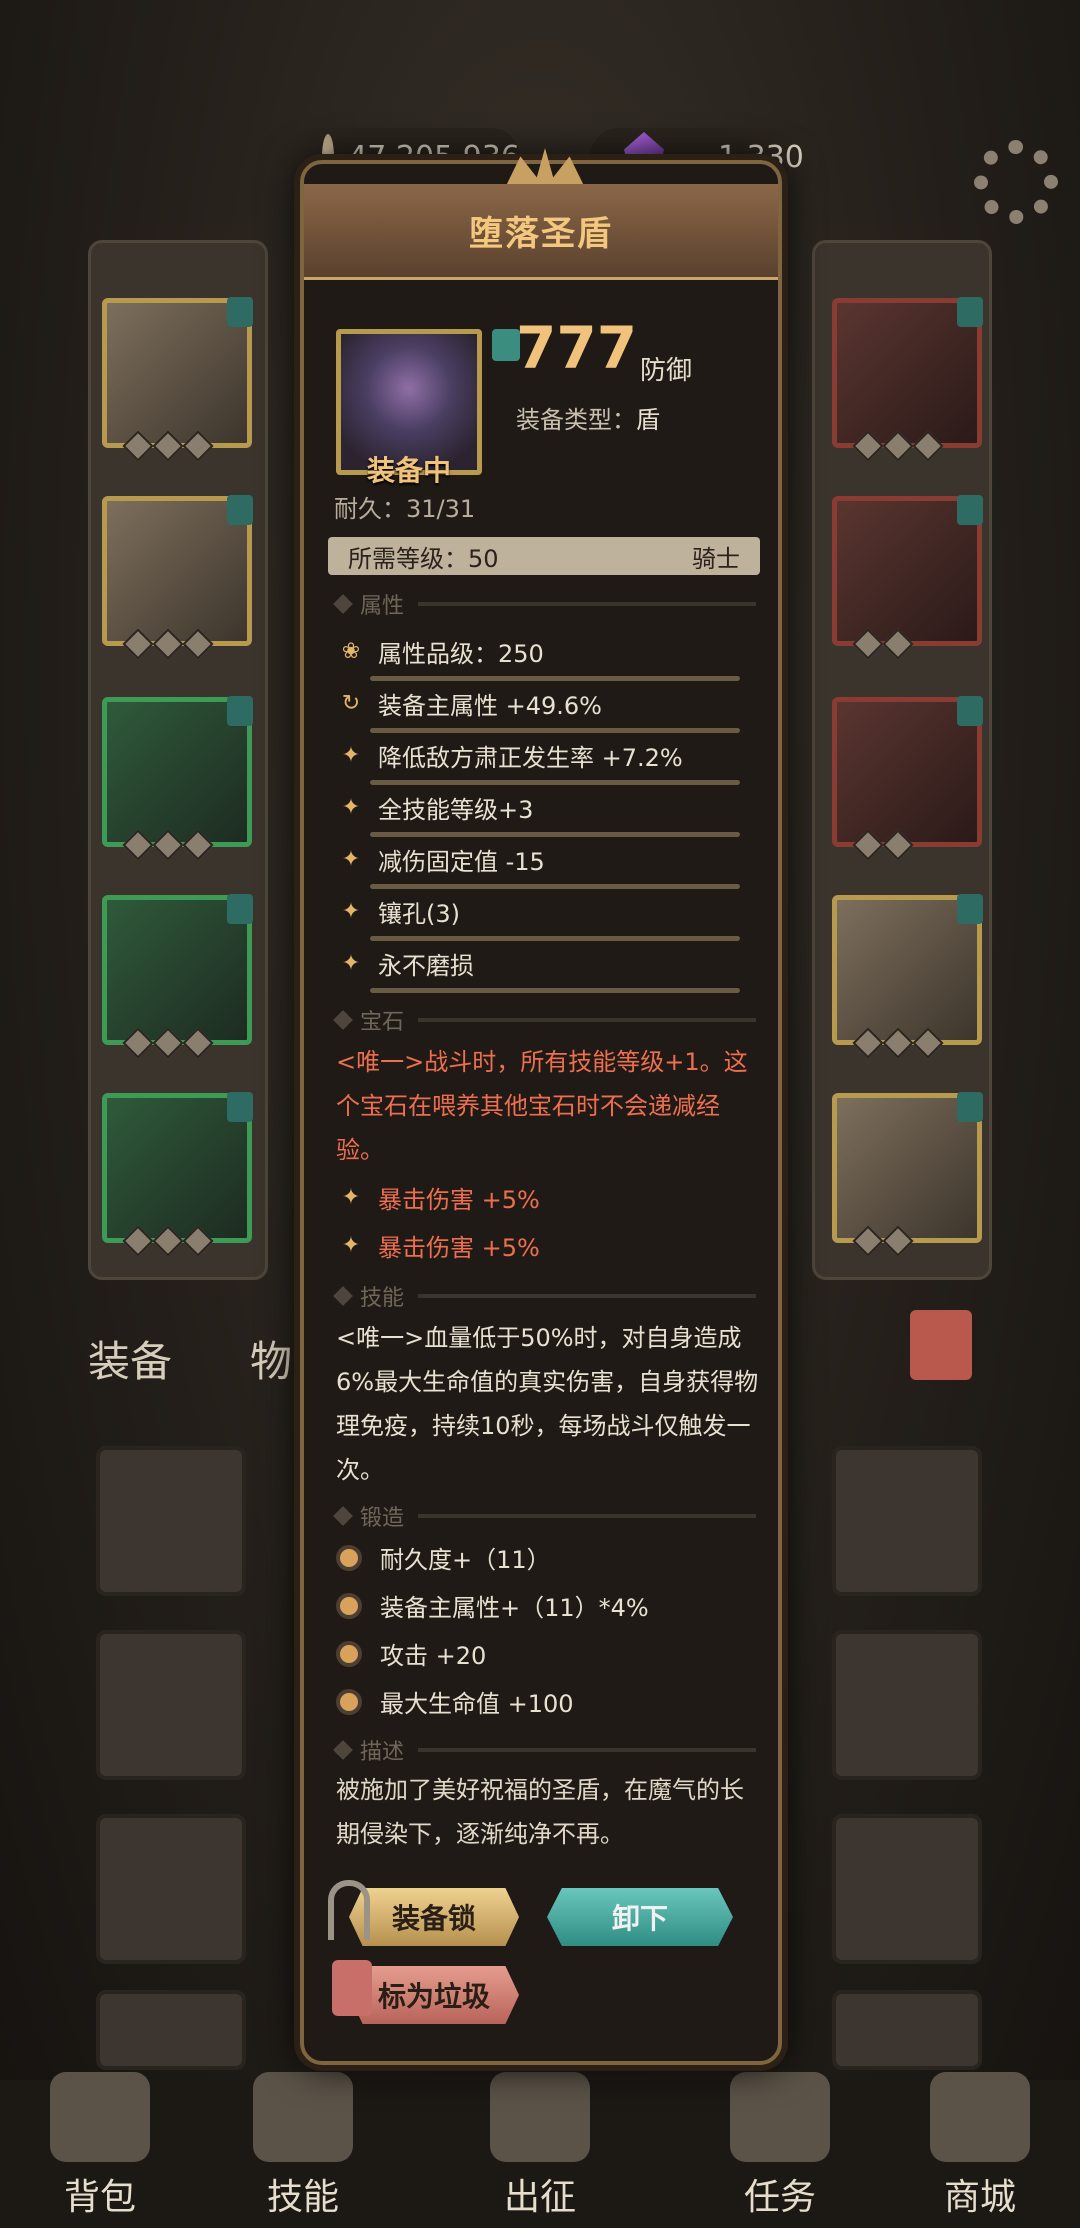  I want to click on tasks-icon, so click(780, 2117).